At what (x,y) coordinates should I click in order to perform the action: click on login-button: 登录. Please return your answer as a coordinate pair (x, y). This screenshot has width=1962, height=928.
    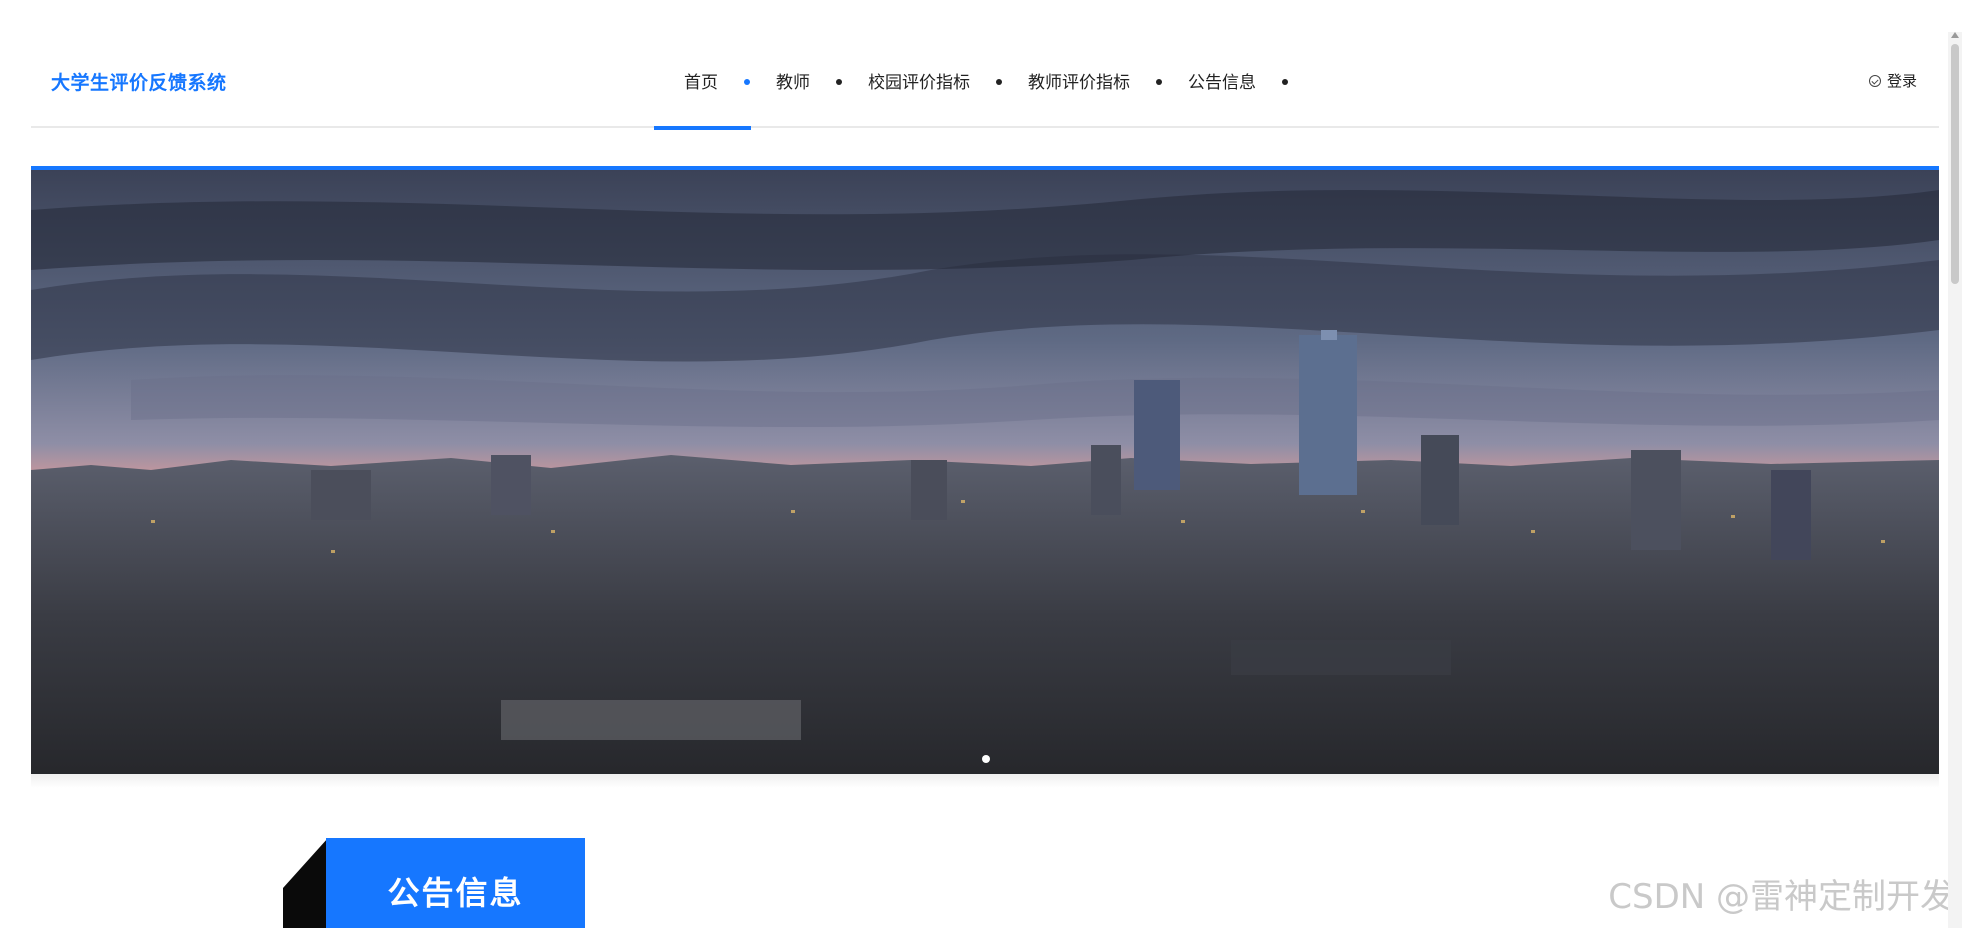
    Looking at the image, I should click on (1892, 80).